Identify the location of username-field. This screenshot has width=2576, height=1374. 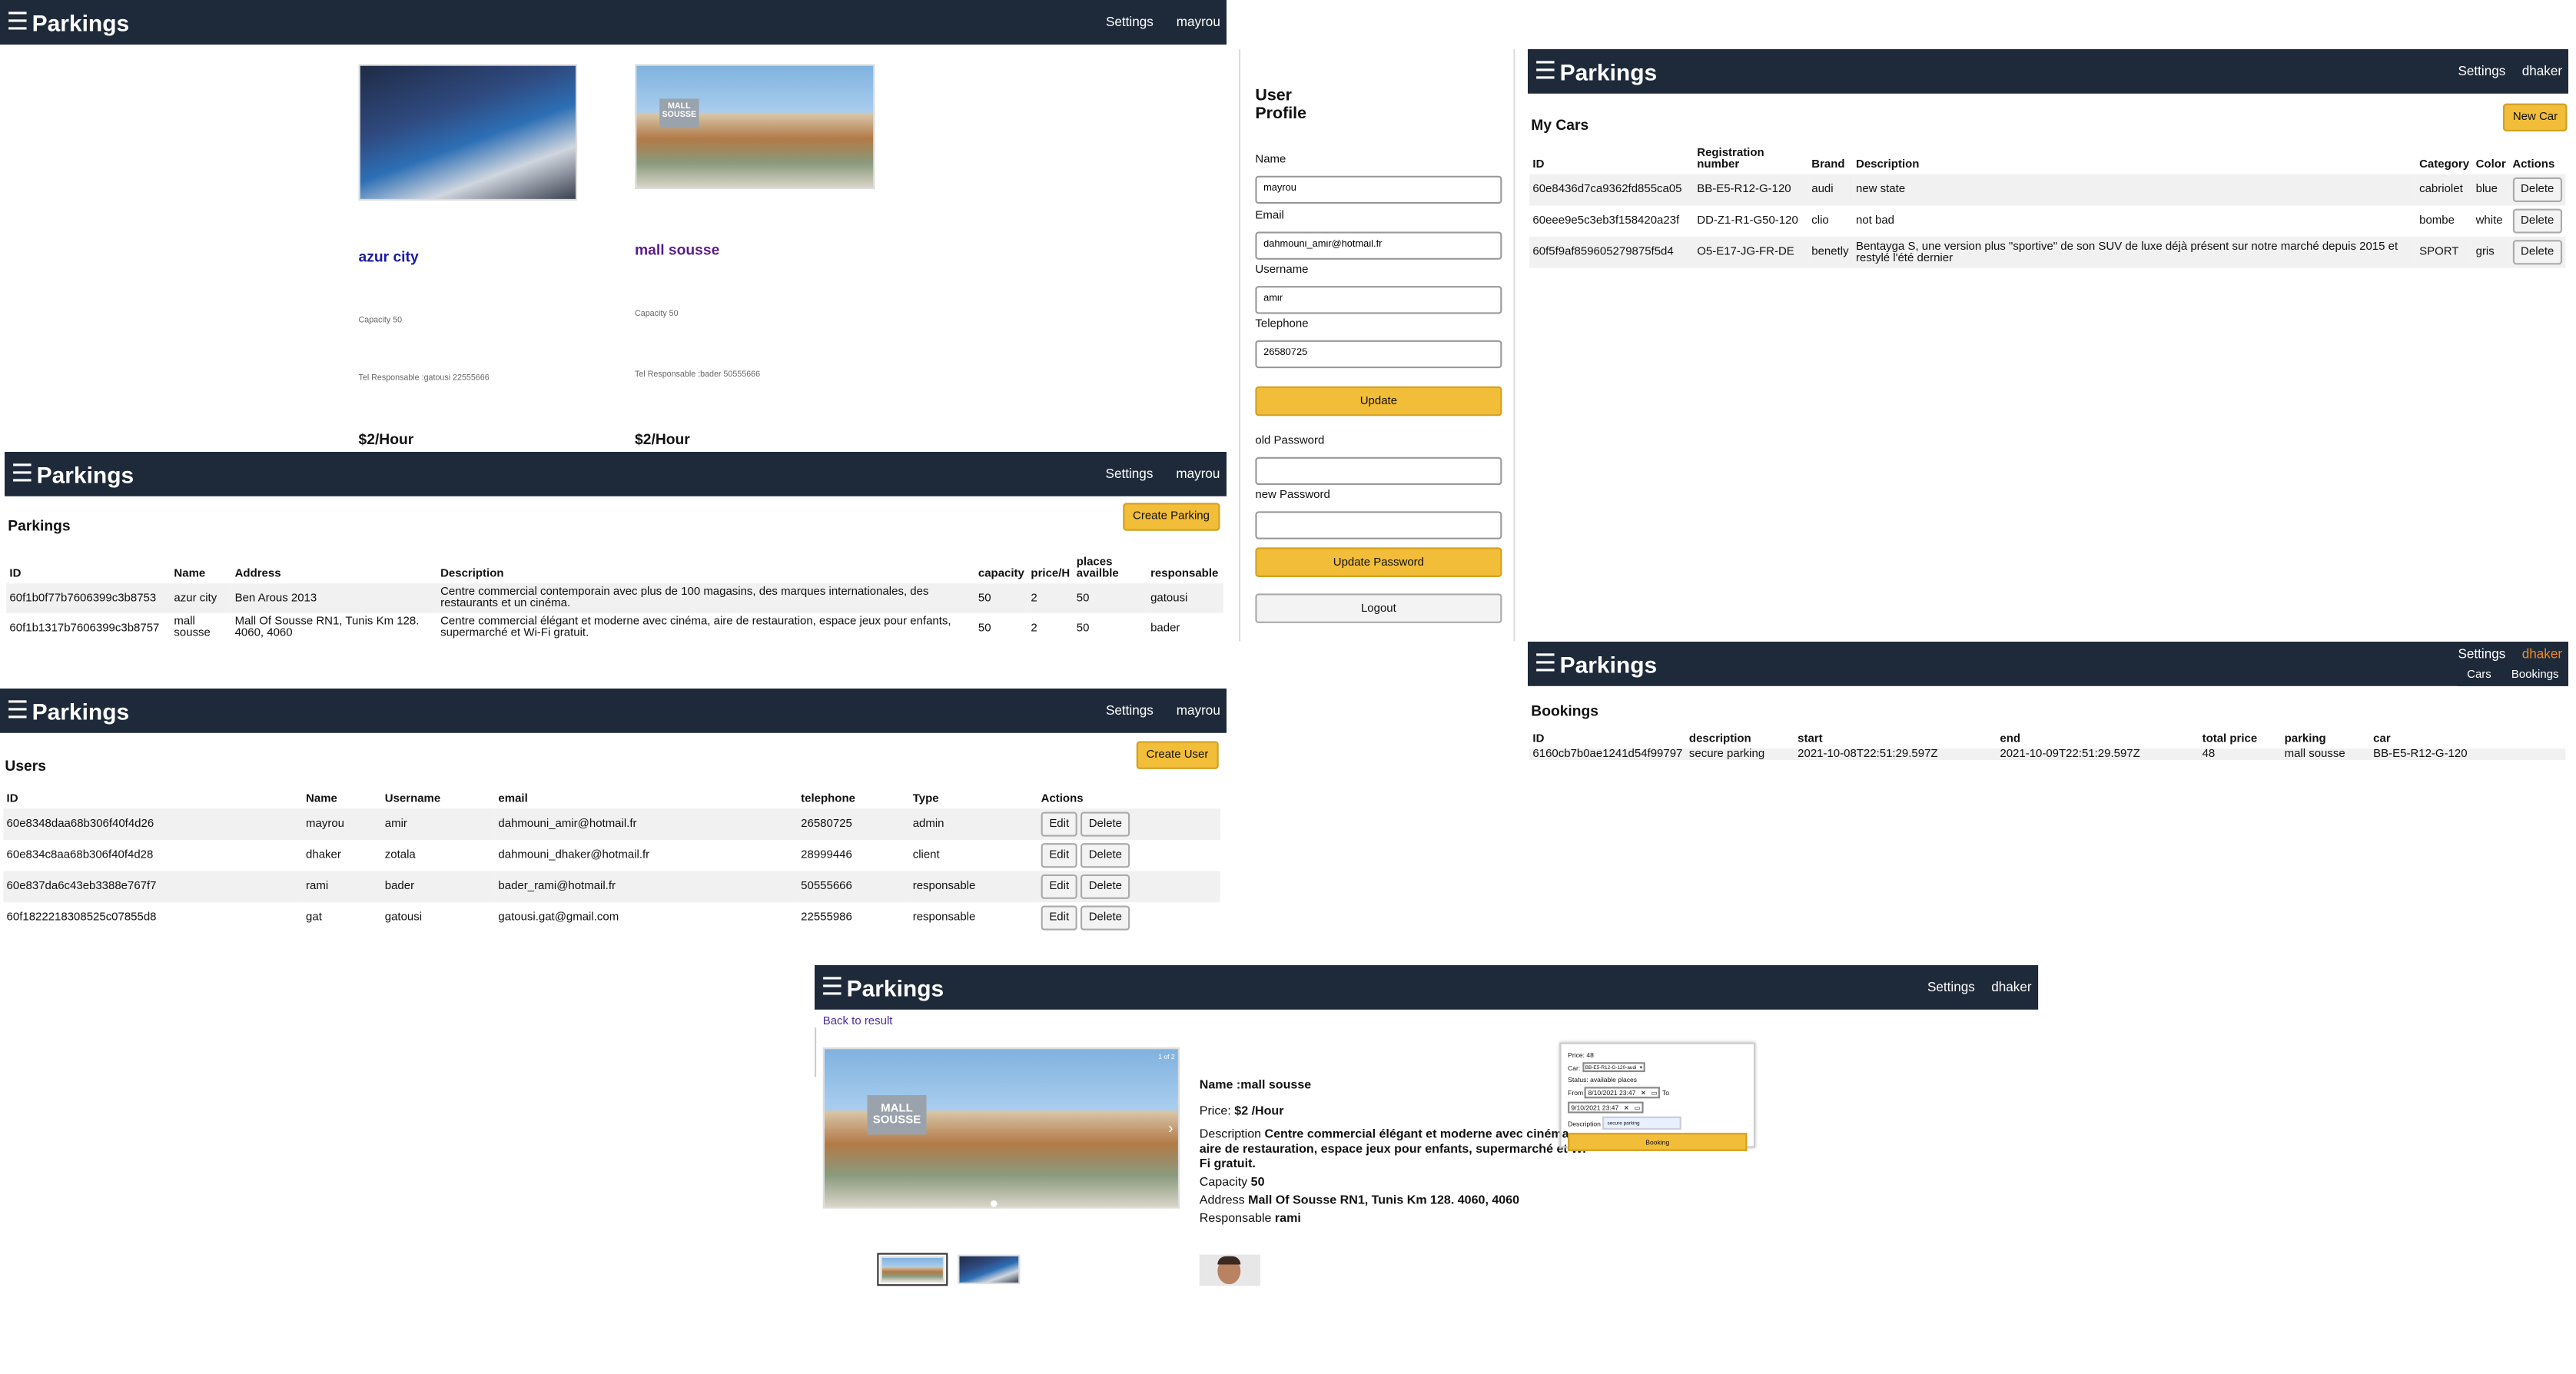
(1378, 299).